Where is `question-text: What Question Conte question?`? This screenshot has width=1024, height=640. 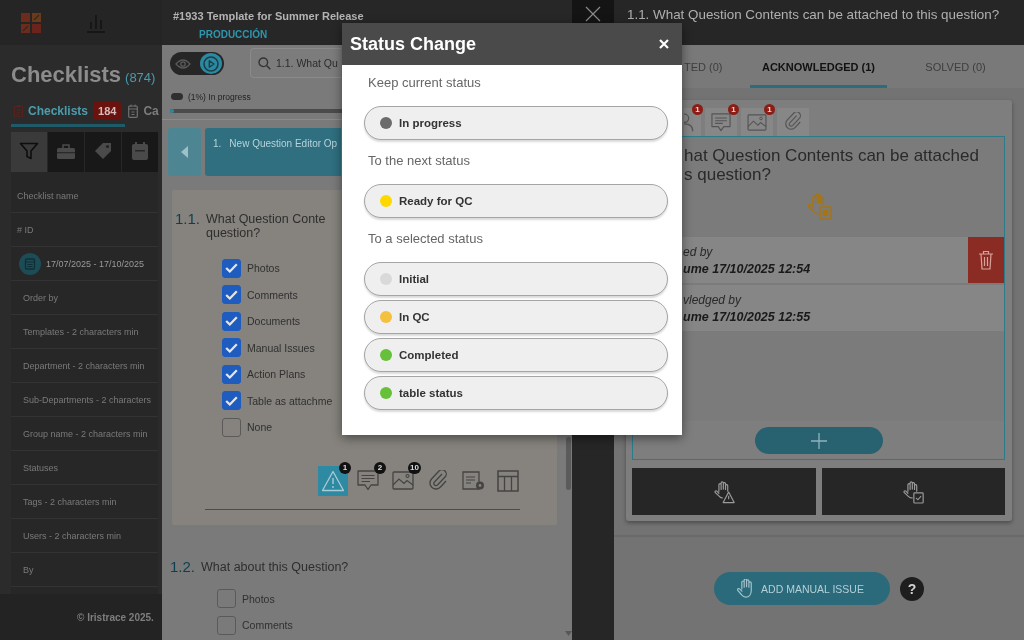 question-text: What Question Conte question? is located at coordinates (266, 226).